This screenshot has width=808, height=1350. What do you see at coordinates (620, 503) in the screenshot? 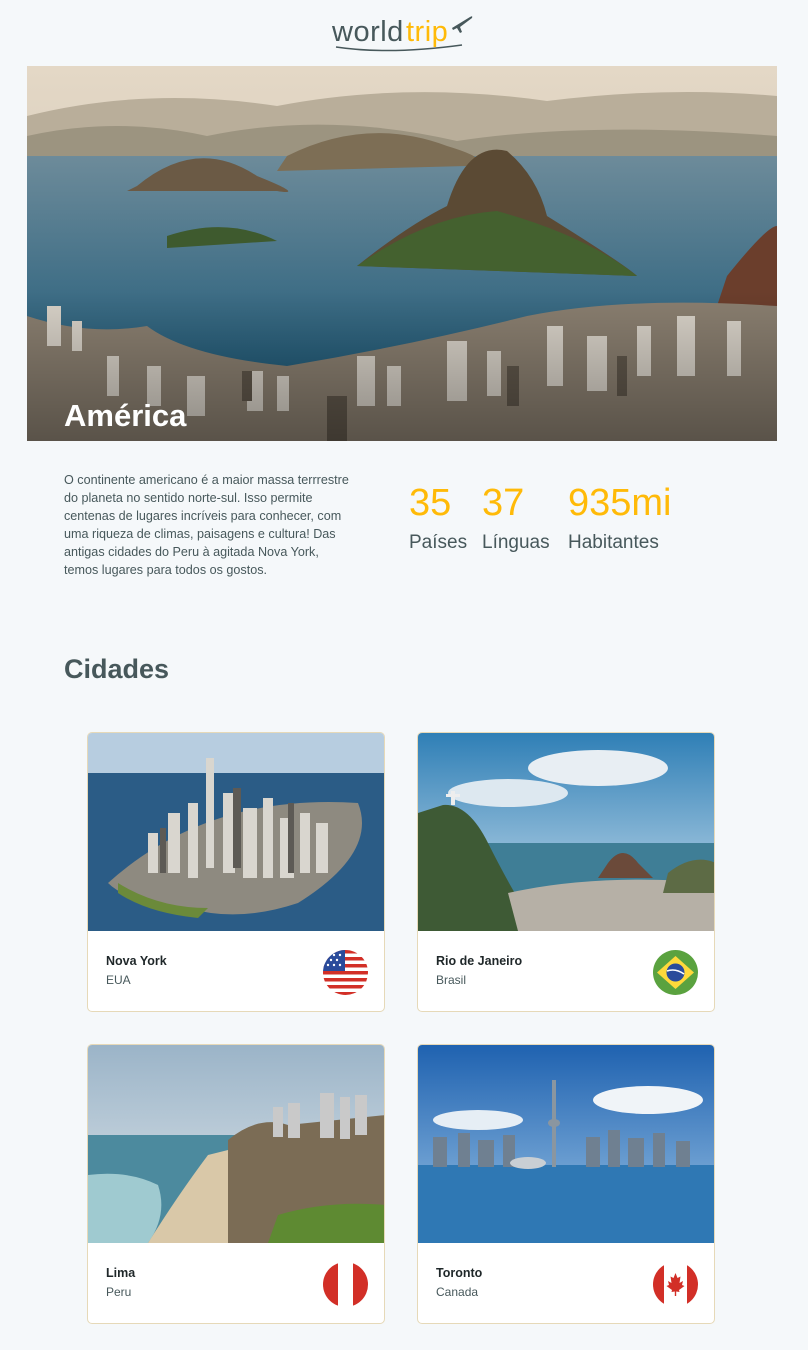
I see `stat-value: 935mi` at bounding box center [620, 503].